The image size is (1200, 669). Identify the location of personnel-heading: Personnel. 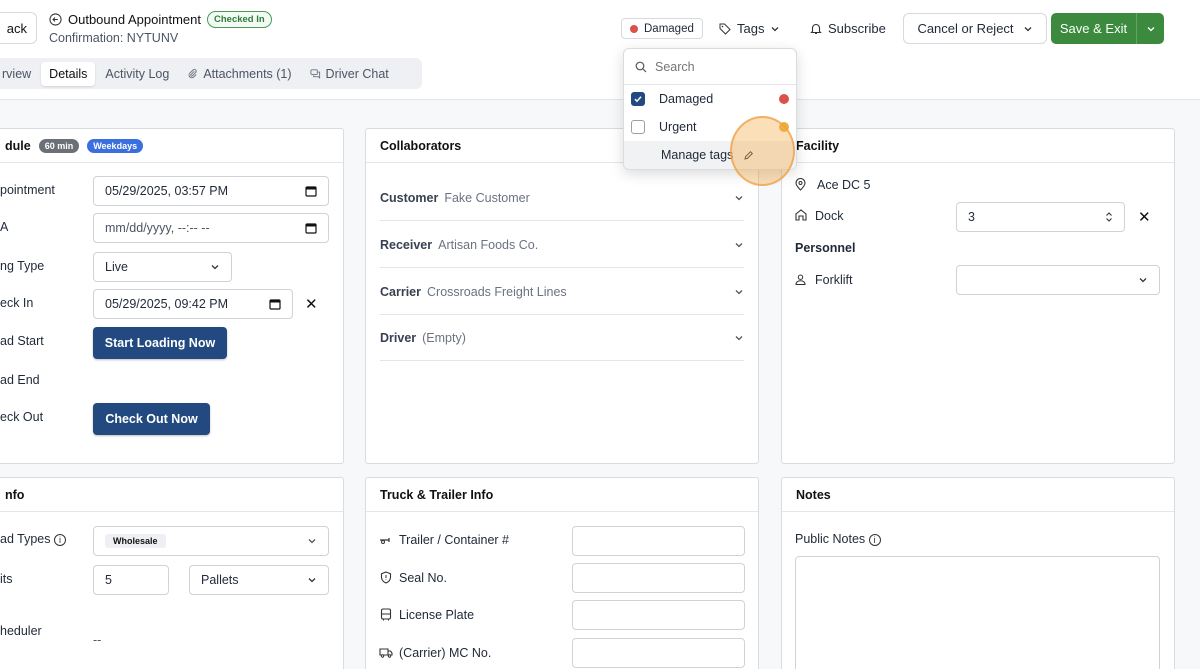
(825, 248).